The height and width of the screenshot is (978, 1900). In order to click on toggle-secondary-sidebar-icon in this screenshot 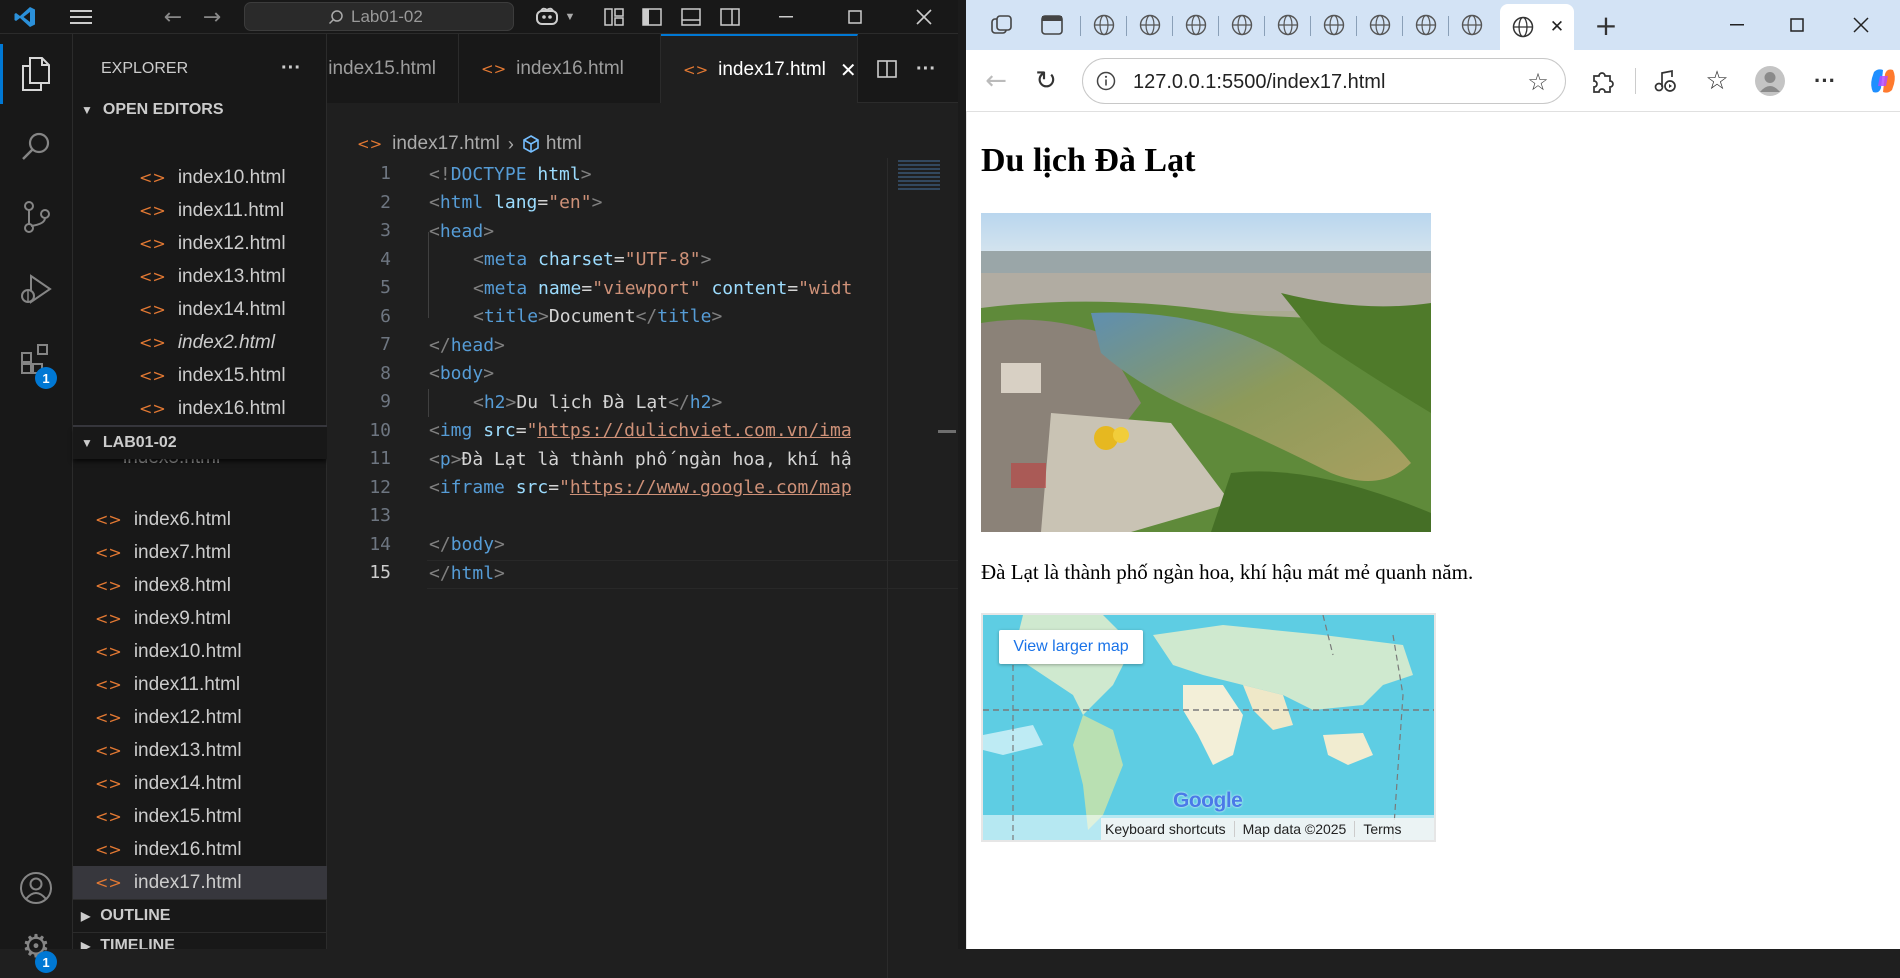, I will do `click(730, 17)`.